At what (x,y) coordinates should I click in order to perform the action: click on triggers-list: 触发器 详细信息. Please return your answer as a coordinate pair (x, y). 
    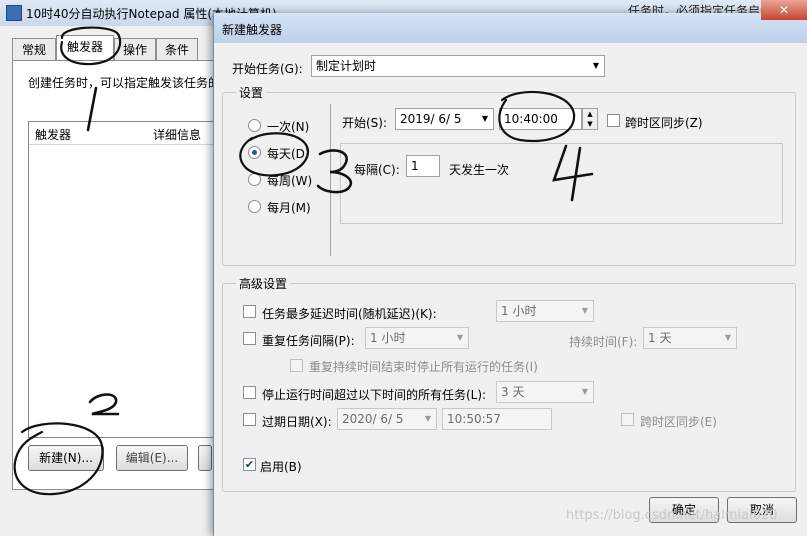
    Looking at the image, I should click on (129, 279).